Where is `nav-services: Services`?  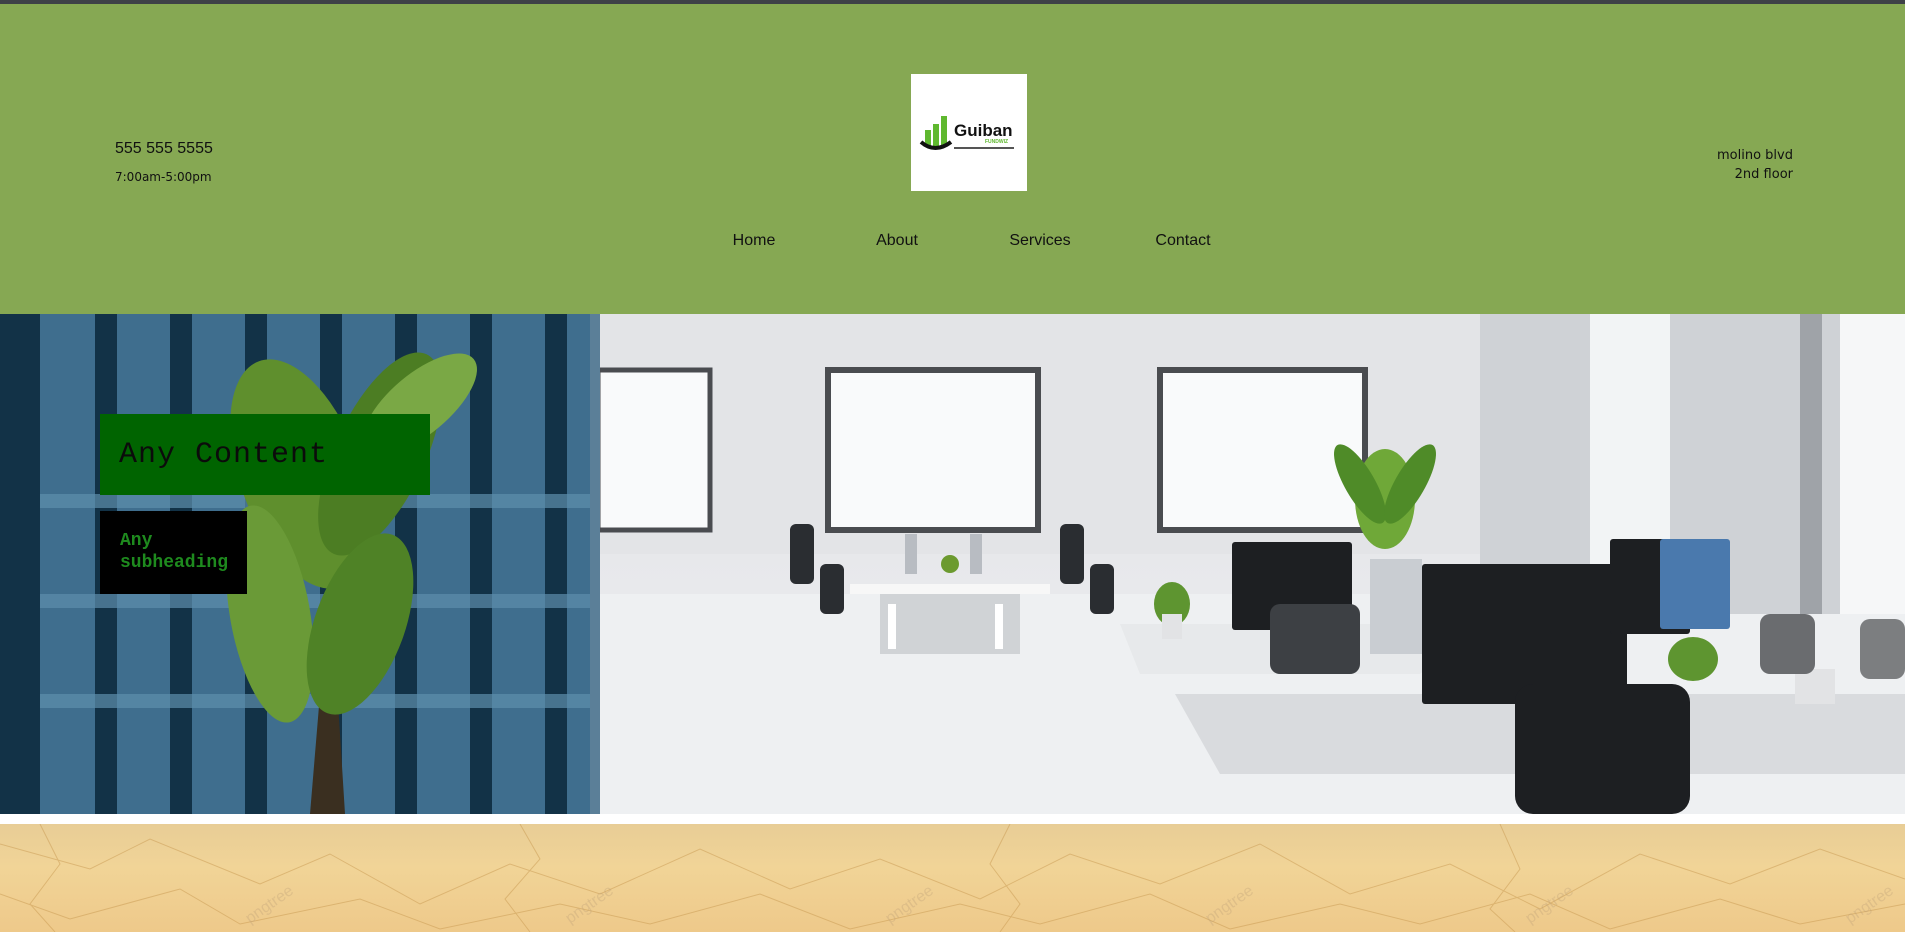
nav-services: Services is located at coordinates (1040, 241).